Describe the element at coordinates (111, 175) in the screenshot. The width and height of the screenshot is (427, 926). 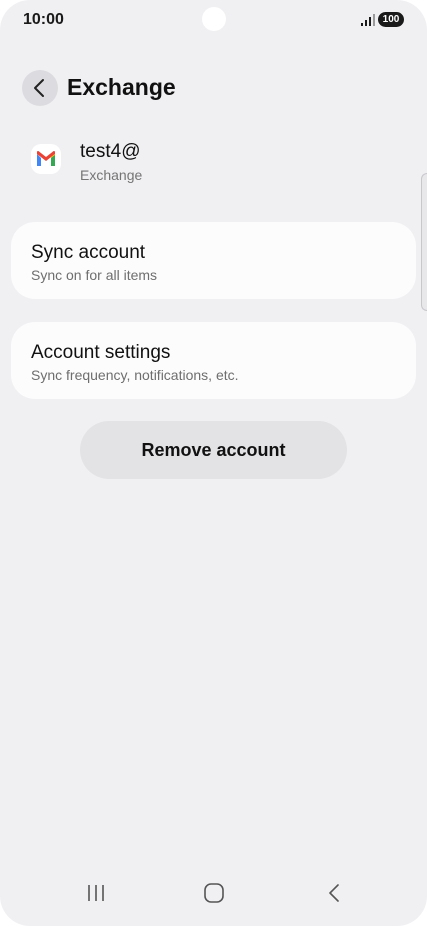
I see `account-type: Exchange` at that location.